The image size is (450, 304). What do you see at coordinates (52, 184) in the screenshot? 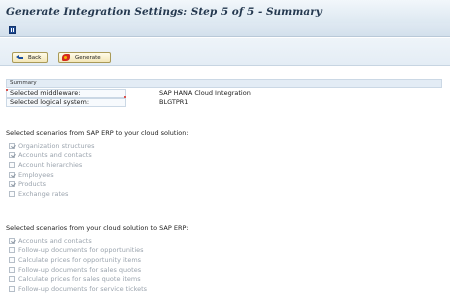
I see `list-item: Products` at bounding box center [52, 184].